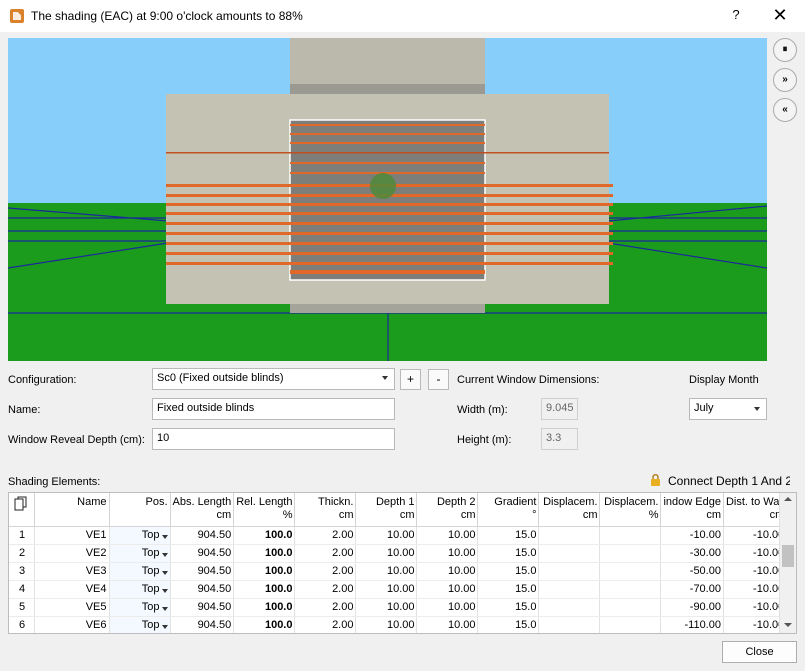 Image resolution: width=805 pixels, height=671 pixels. What do you see at coordinates (692, 510) in the screenshot?
I see `column-header: indow Edge cm` at bounding box center [692, 510].